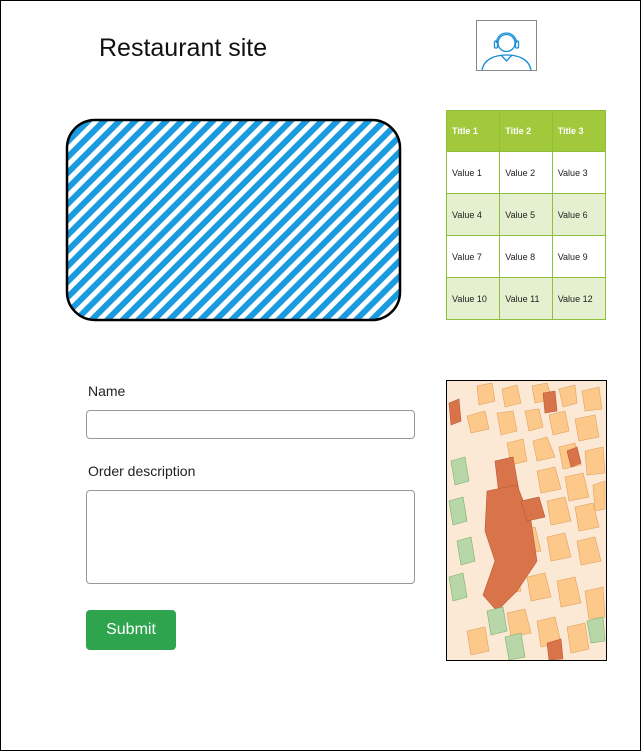 This screenshot has height=751, width=641. Describe the element at coordinates (579, 298) in the screenshot. I see `table-cell: Value 12` at that location.